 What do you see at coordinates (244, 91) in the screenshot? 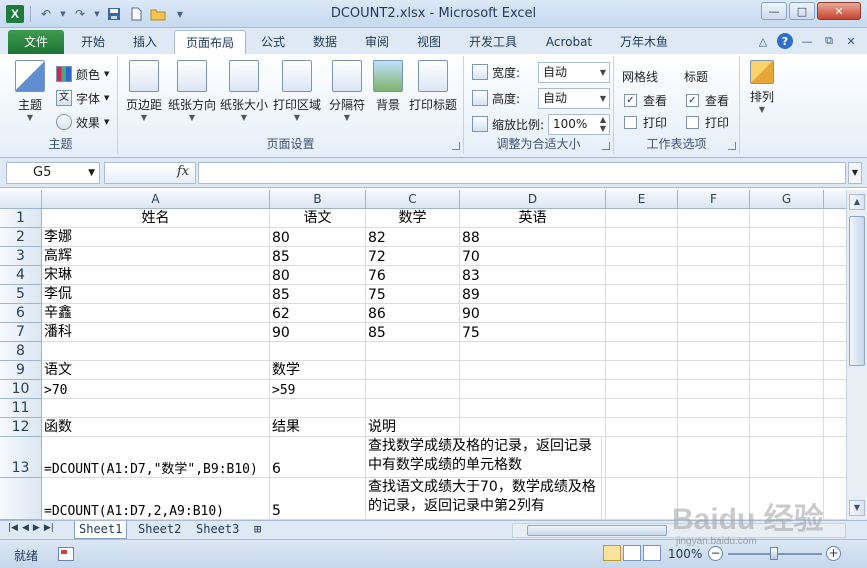
I see `size-button: 纸张大小 ▼` at bounding box center [244, 91].